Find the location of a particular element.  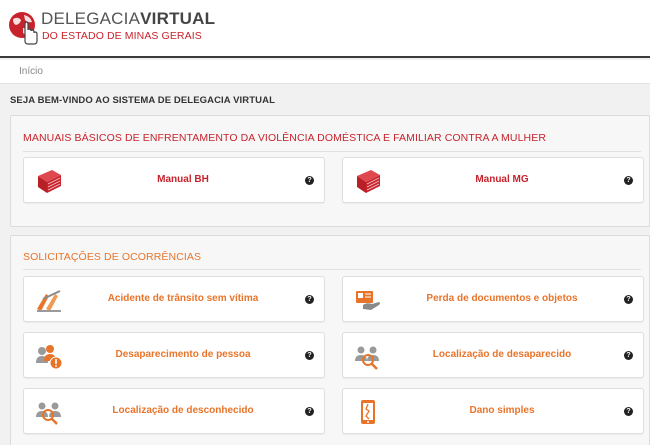

manual-bh-card: Manual BH ? is located at coordinates (174, 180).